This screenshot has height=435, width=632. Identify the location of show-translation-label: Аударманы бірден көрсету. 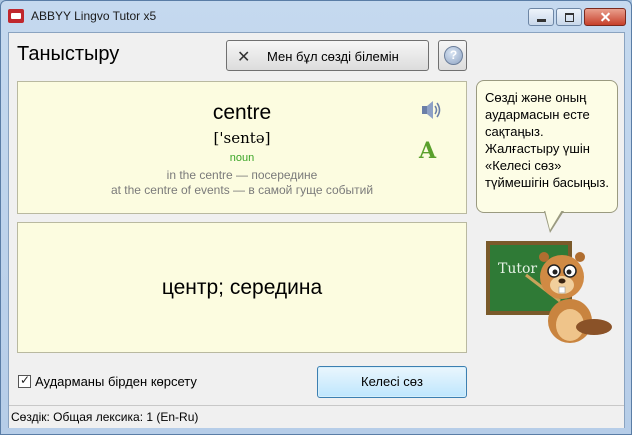
(116, 381).